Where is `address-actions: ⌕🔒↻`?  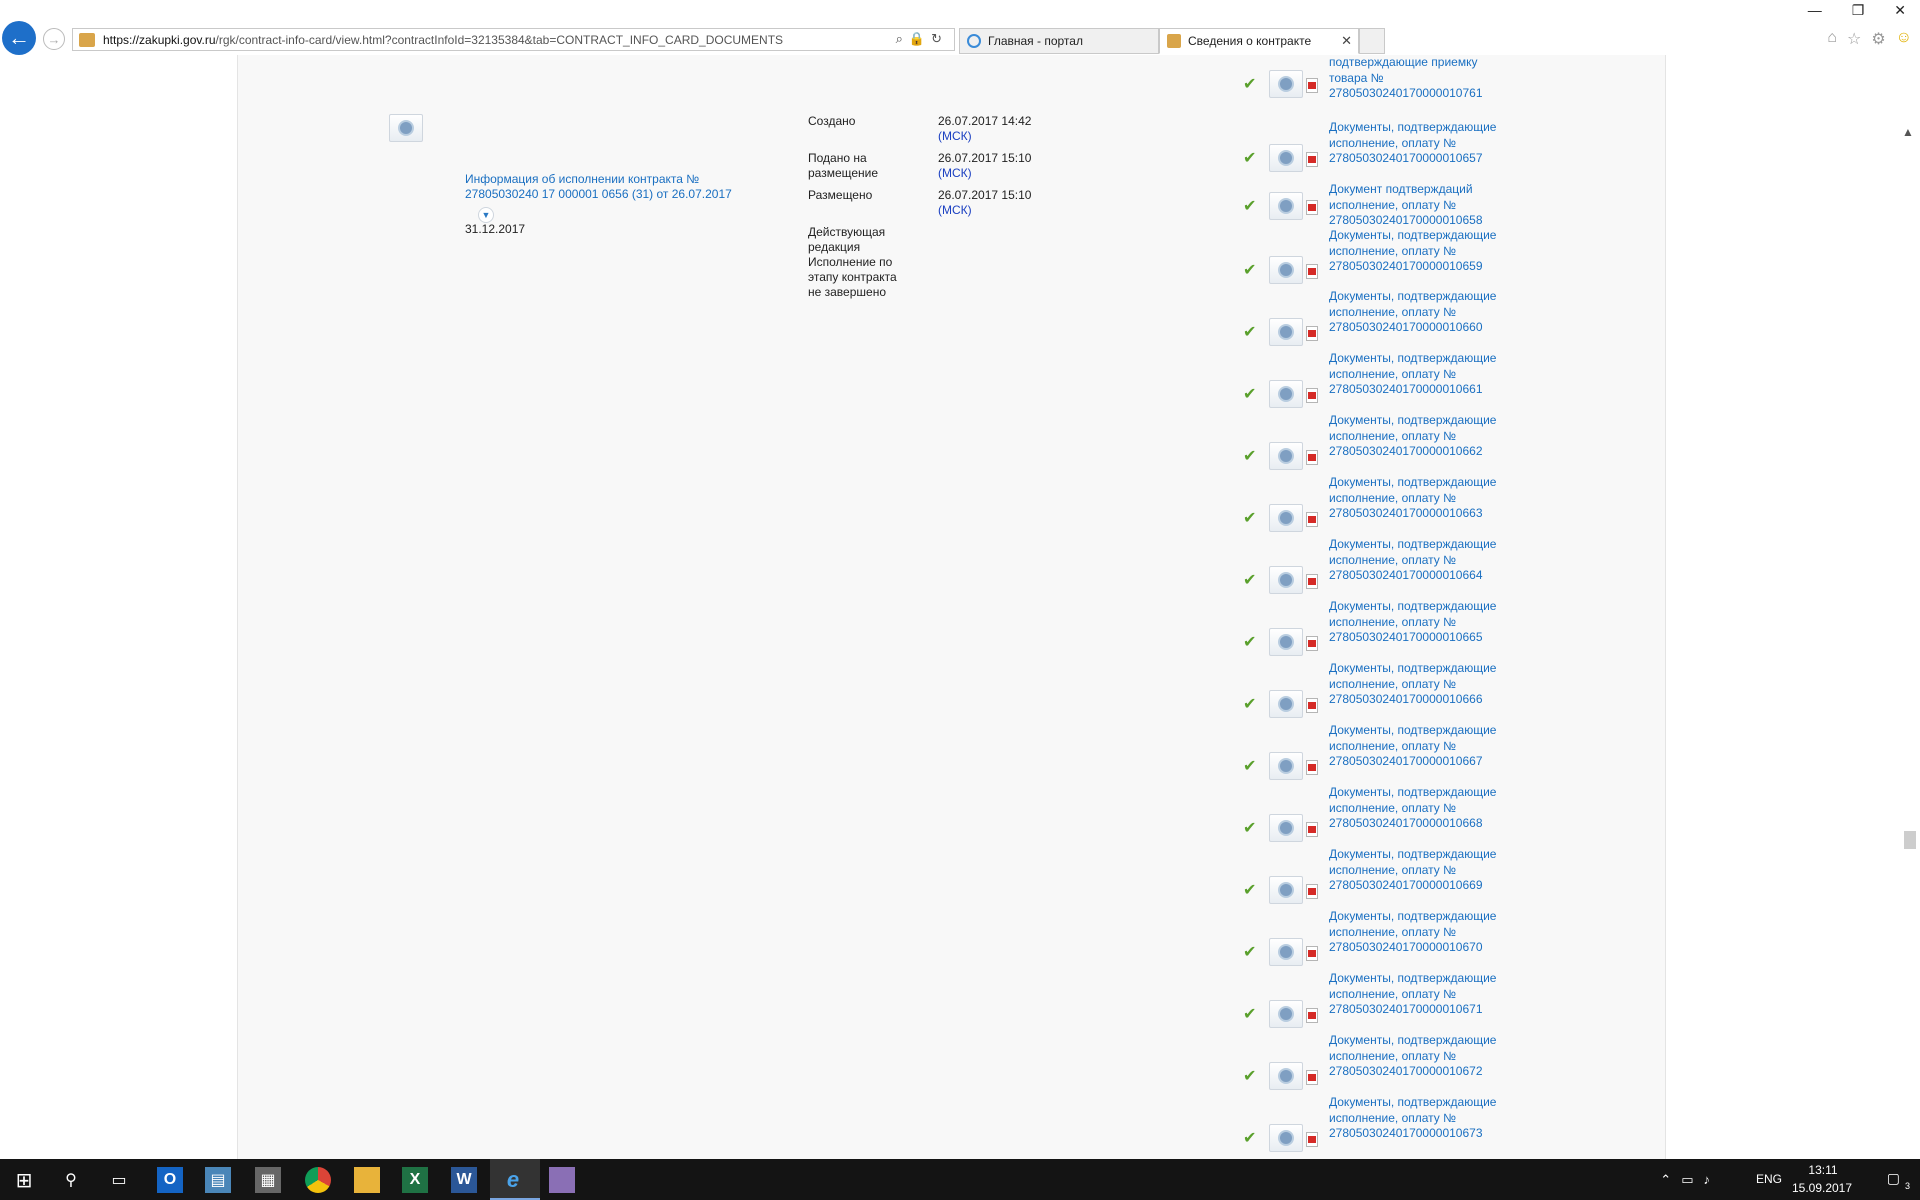 address-actions: ⌕🔒↻ is located at coordinates (922, 39).